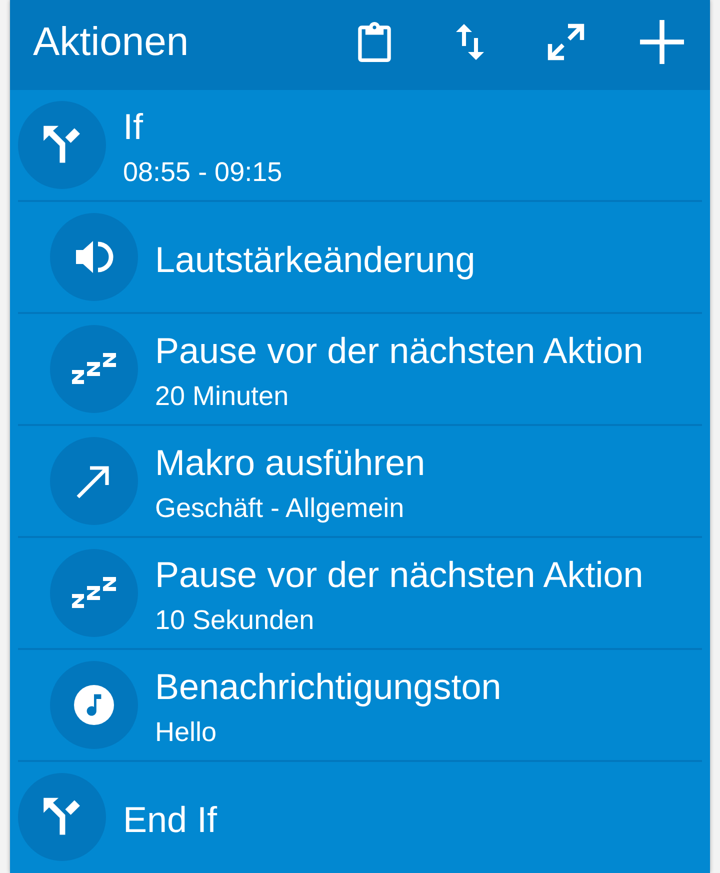 The height and width of the screenshot is (873, 720). What do you see at coordinates (186, 732) in the screenshot?
I see `action-detail: Hello` at bounding box center [186, 732].